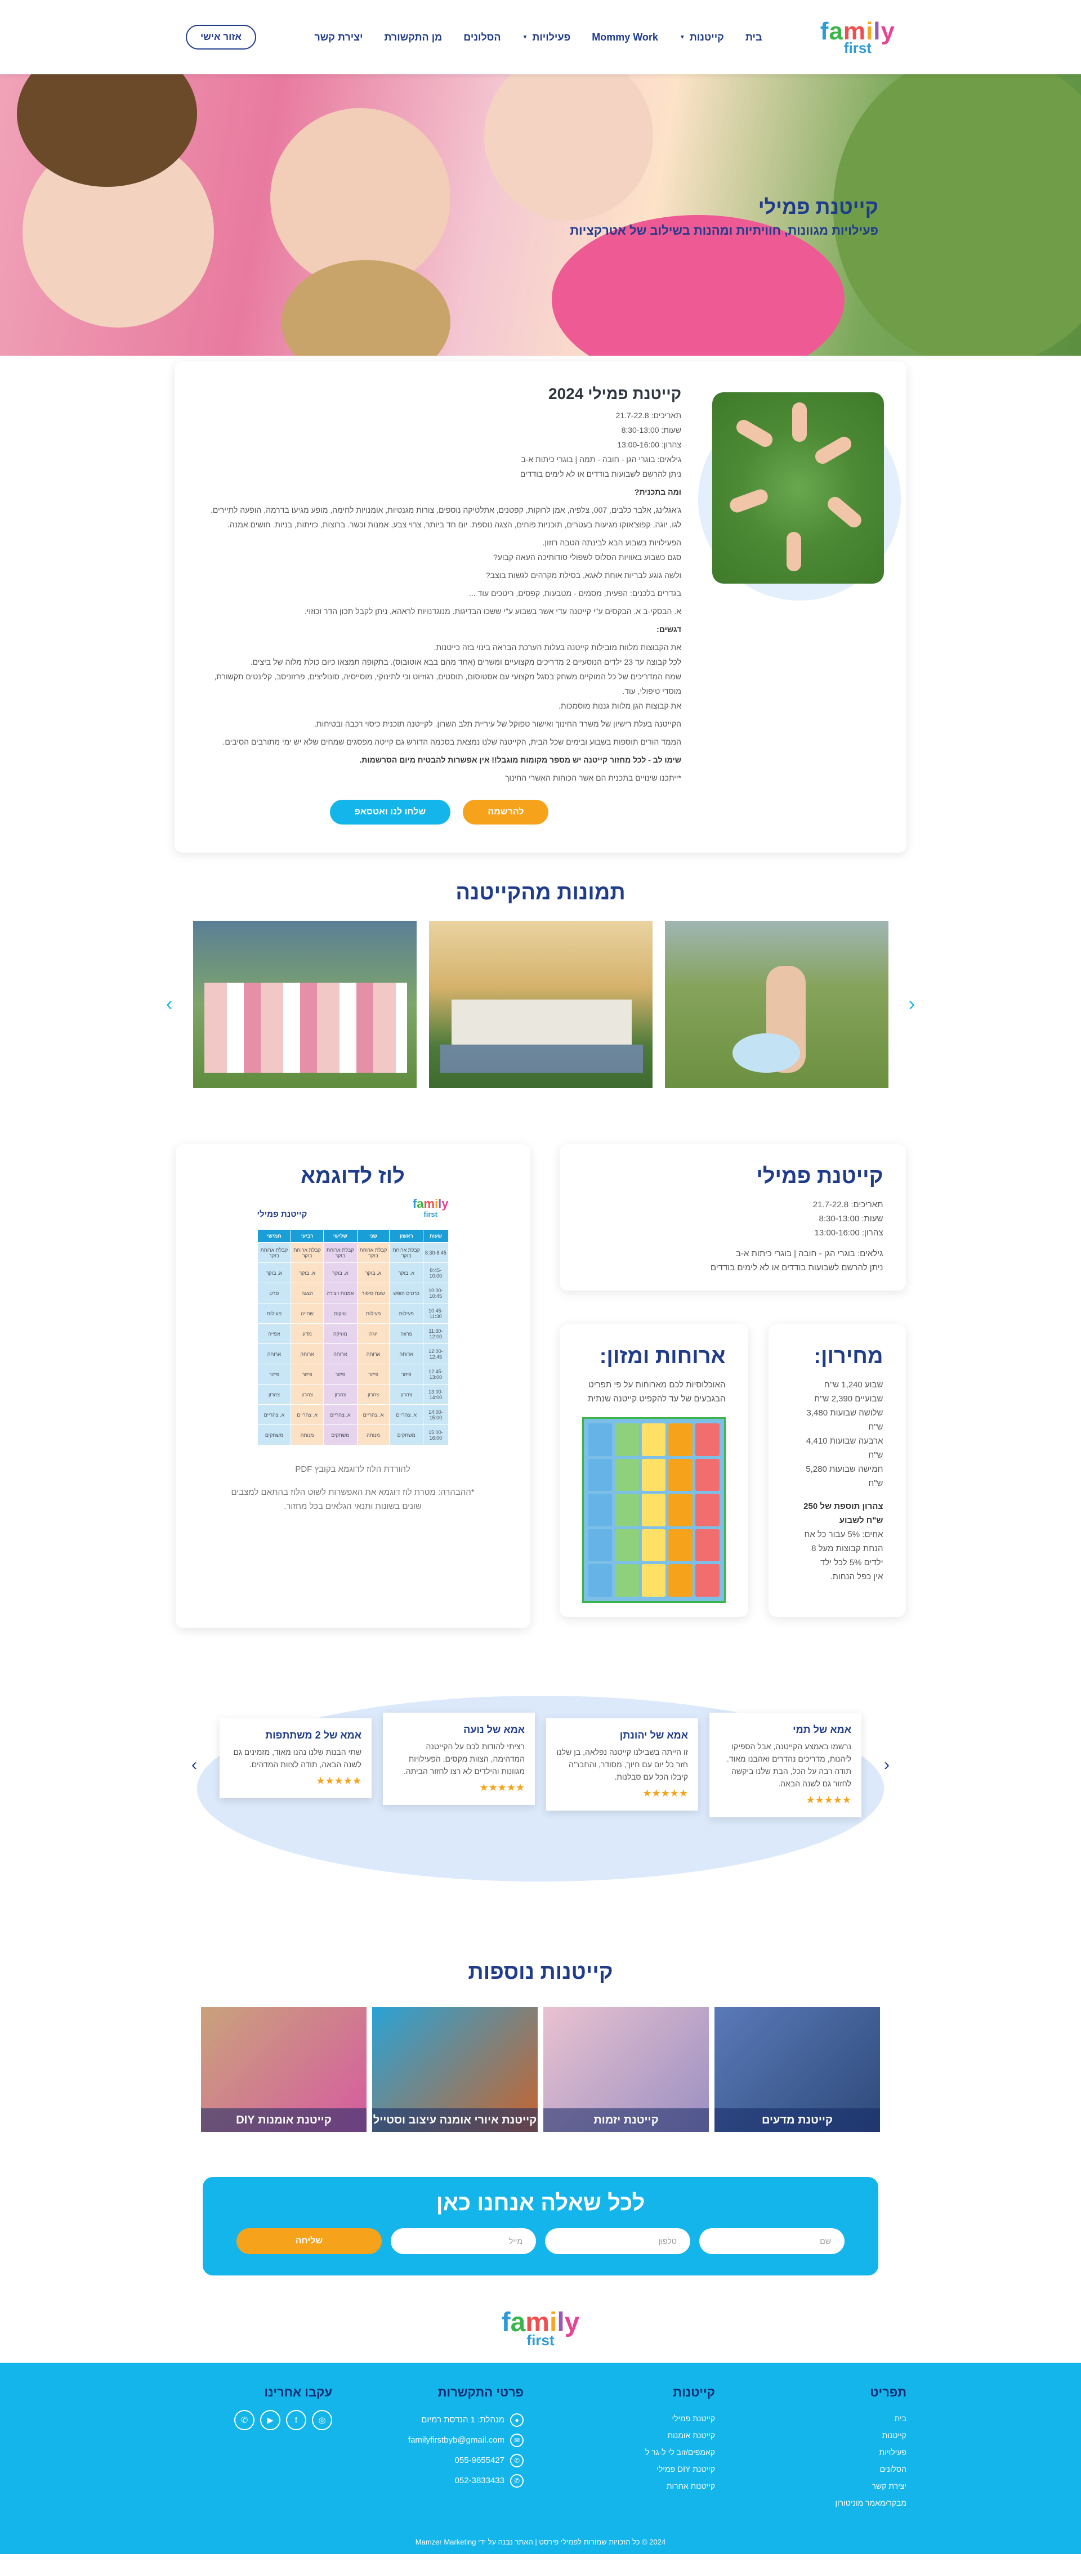 This screenshot has width=1081, height=2576. Describe the element at coordinates (857, 37) in the screenshot. I see `site-logo: family first` at that location.